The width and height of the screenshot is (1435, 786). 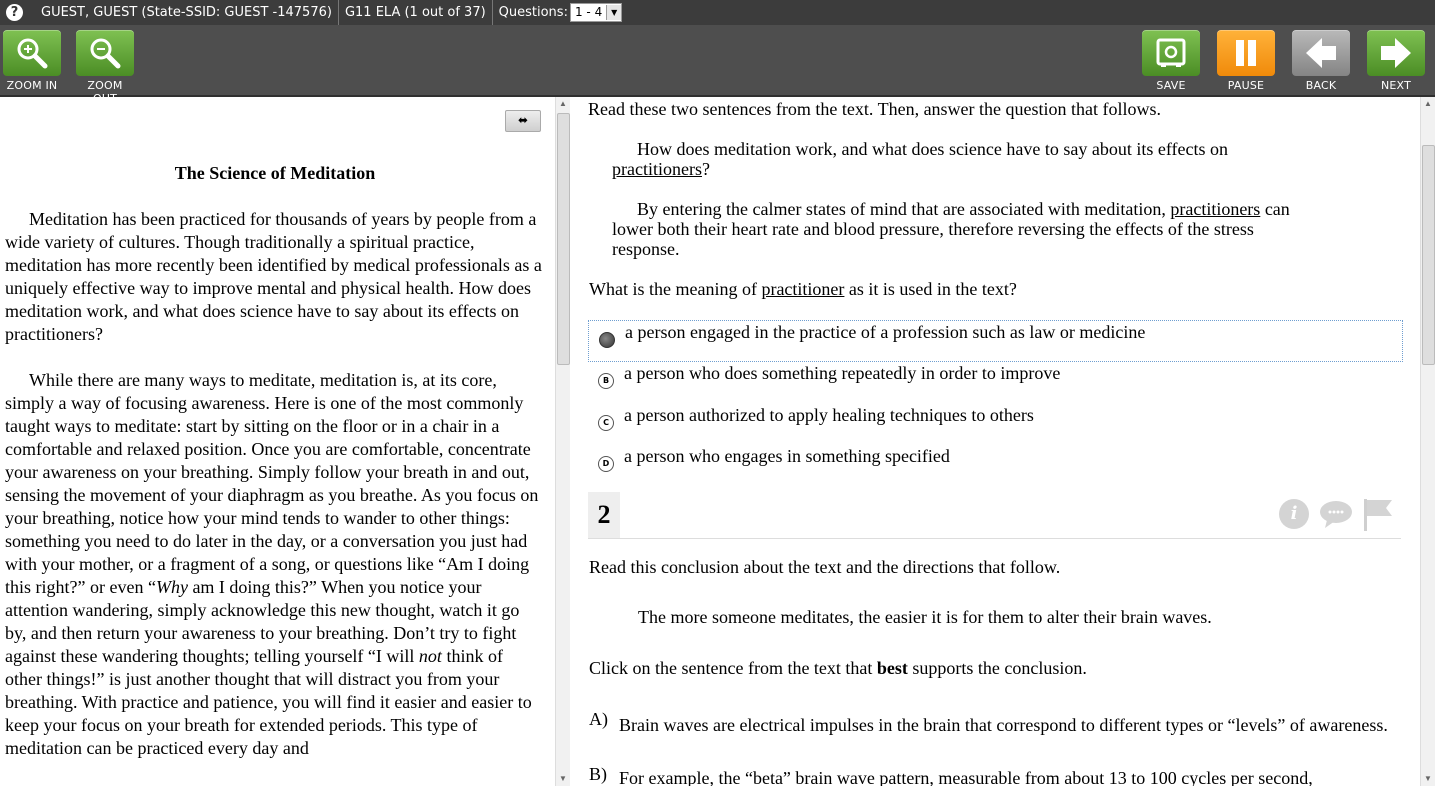 I want to click on q2-divider, so click(x=994, y=538).